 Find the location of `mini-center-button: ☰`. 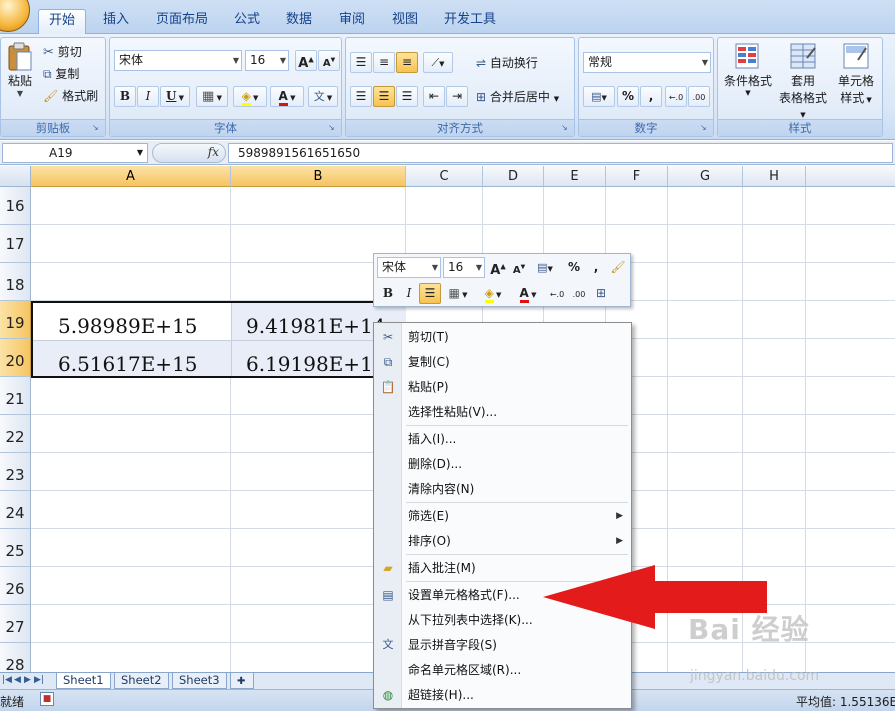

mini-center-button: ☰ is located at coordinates (430, 293).